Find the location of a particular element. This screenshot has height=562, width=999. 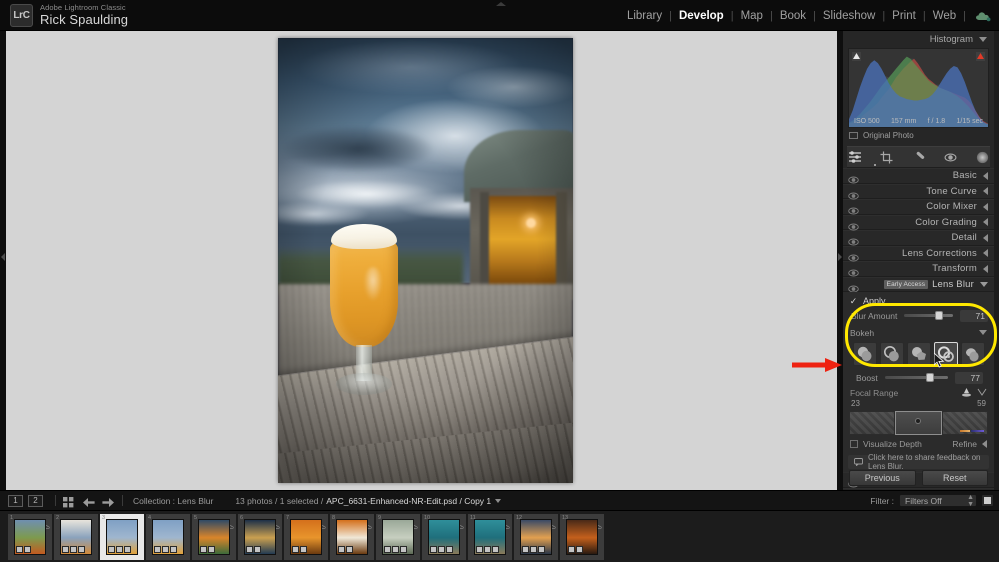

filmstrip-thumbnail: 7 is located at coordinates (306, 536).